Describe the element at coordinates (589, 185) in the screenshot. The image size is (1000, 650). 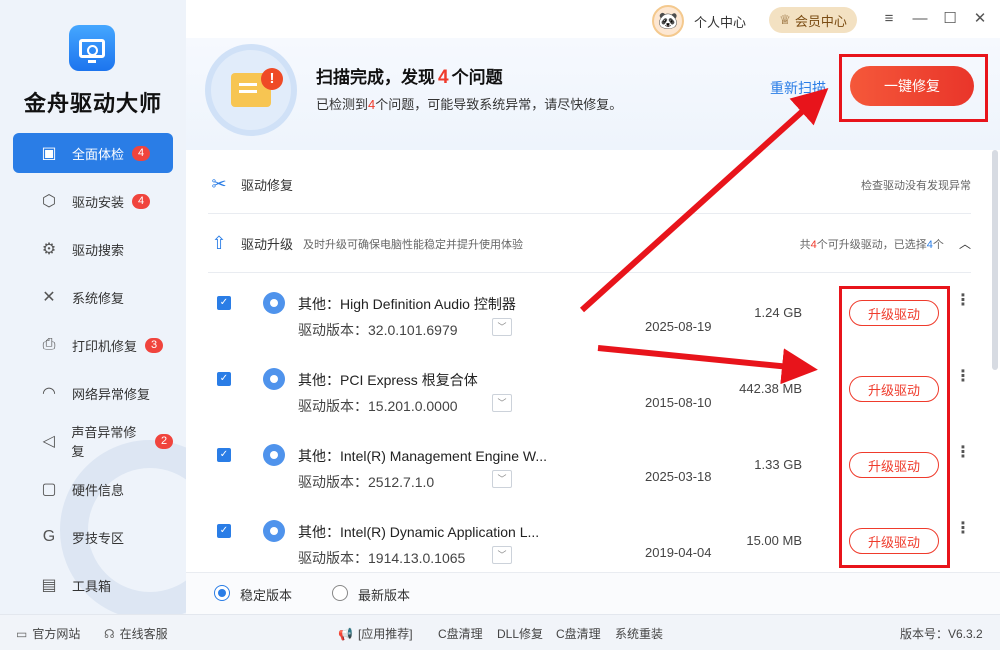
I see `driver-repair-section: ✂ 驱动修复 检查驱动没有发现异常` at that location.